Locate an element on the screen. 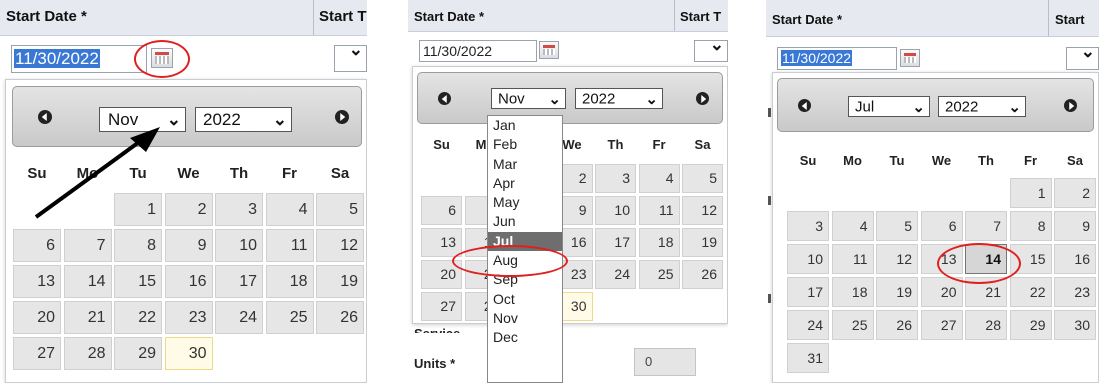 This screenshot has width=1099, height=383. month-option: Jan is located at coordinates (525, 125).